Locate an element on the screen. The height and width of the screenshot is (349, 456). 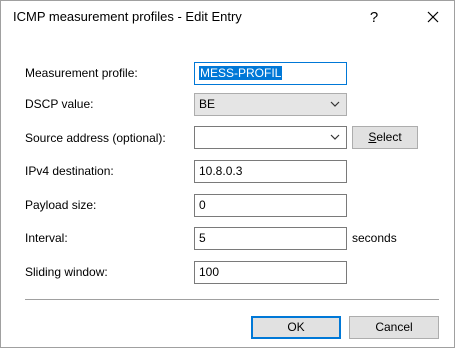
dscp-value: BE is located at coordinates (207, 104).